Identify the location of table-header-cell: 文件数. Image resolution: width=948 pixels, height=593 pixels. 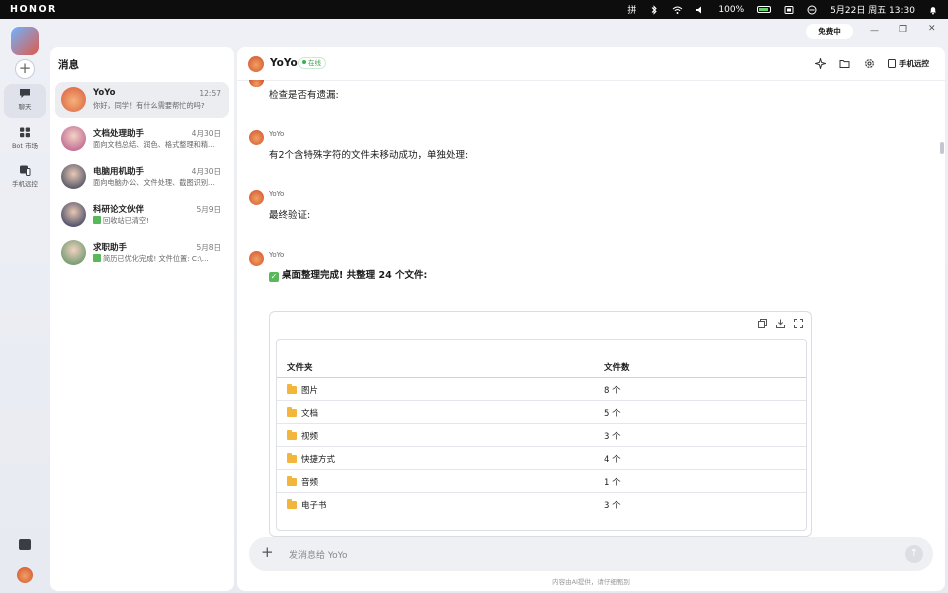
(617, 368).